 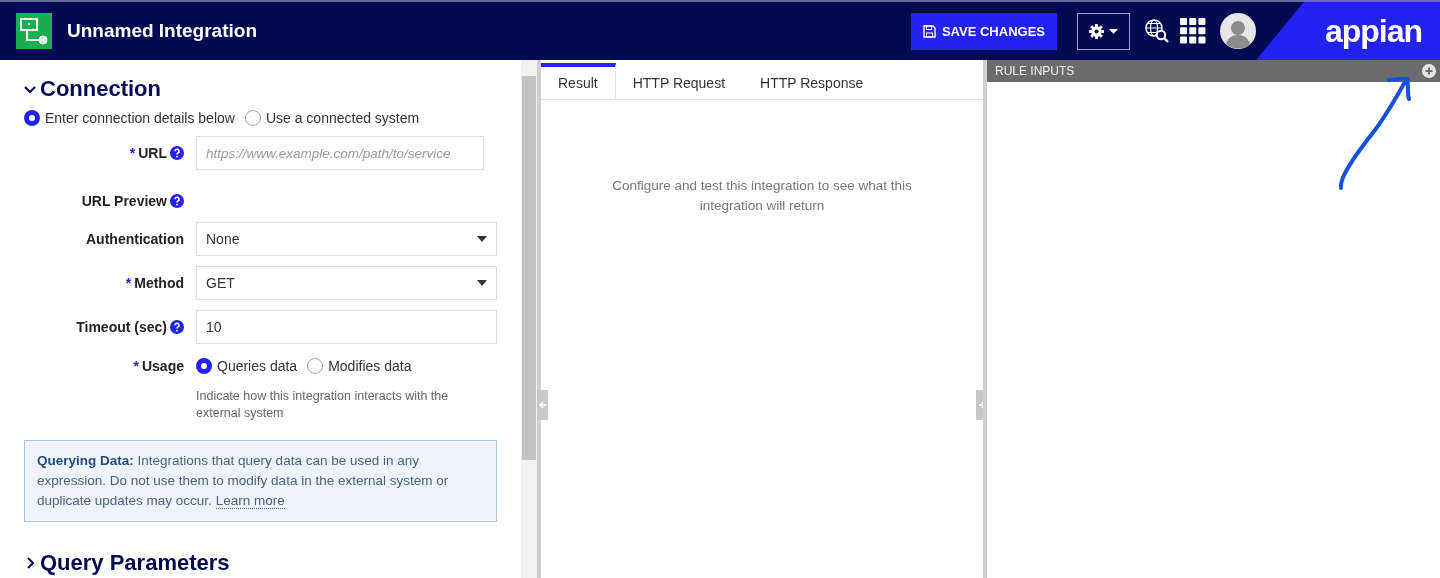 What do you see at coordinates (578, 81) in the screenshot?
I see `result-tab: Result` at bounding box center [578, 81].